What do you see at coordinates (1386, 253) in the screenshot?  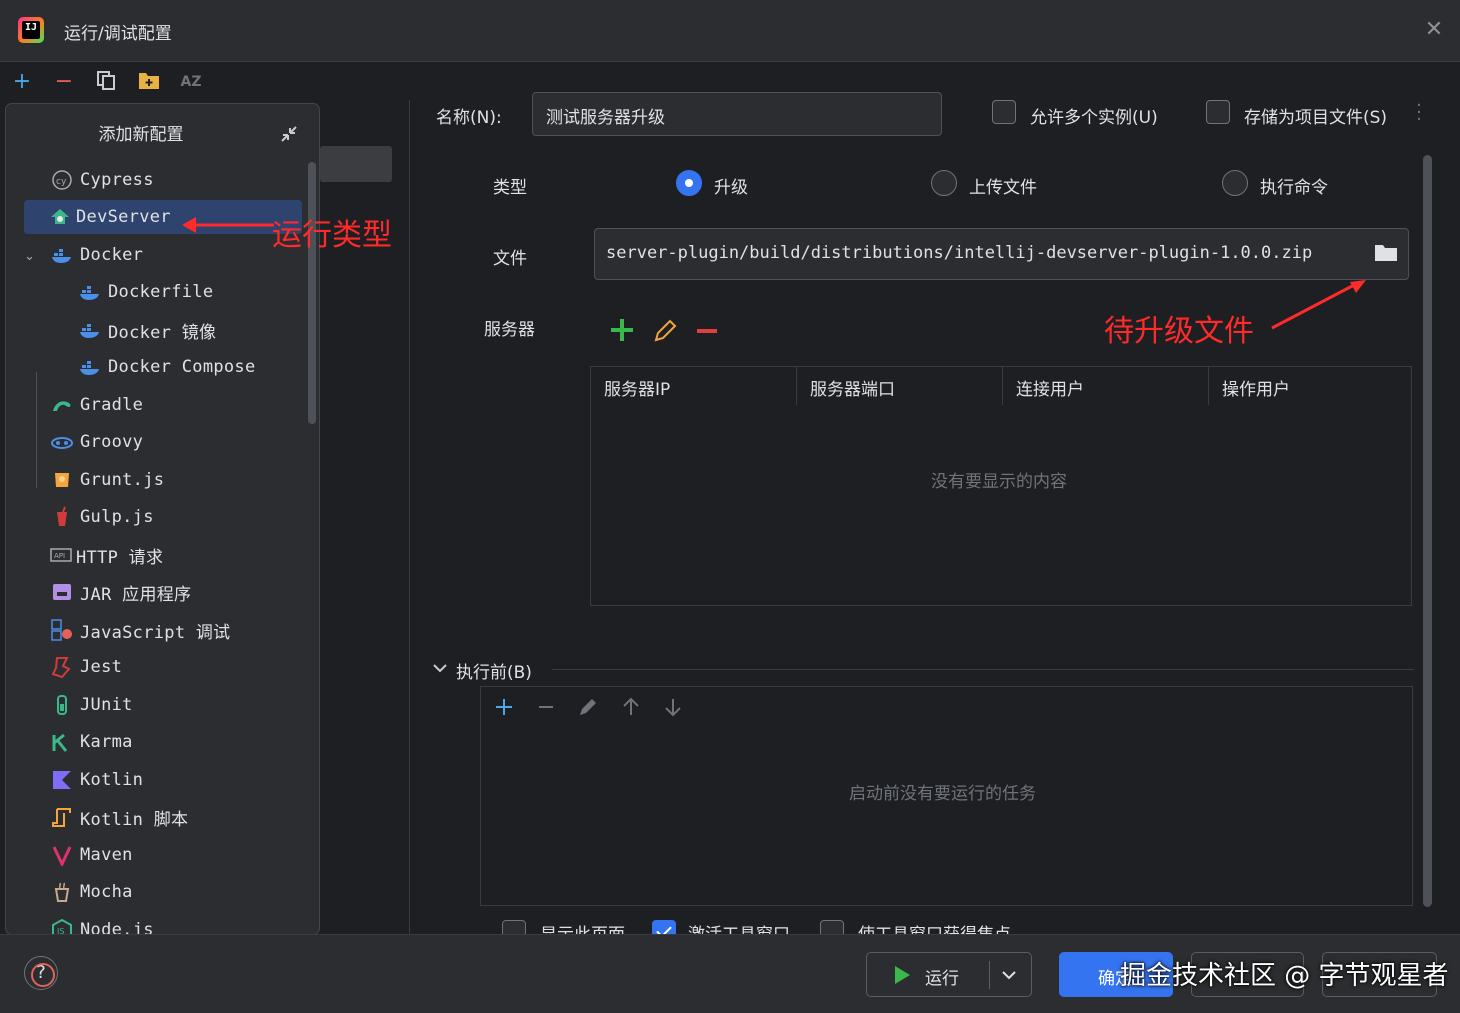 I see `folder-icon` at bounding box center [1386, 253].